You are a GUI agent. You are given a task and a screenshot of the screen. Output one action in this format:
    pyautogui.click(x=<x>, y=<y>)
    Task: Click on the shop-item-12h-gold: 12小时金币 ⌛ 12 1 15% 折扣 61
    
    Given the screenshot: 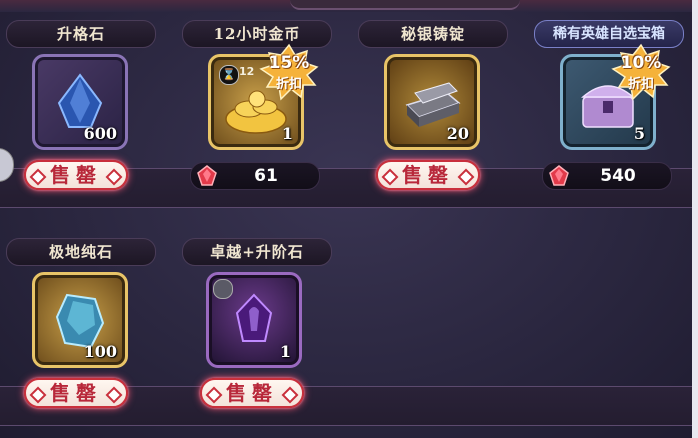 What is the action you would take?
    pyautogui.click(x=256, y=120)
    